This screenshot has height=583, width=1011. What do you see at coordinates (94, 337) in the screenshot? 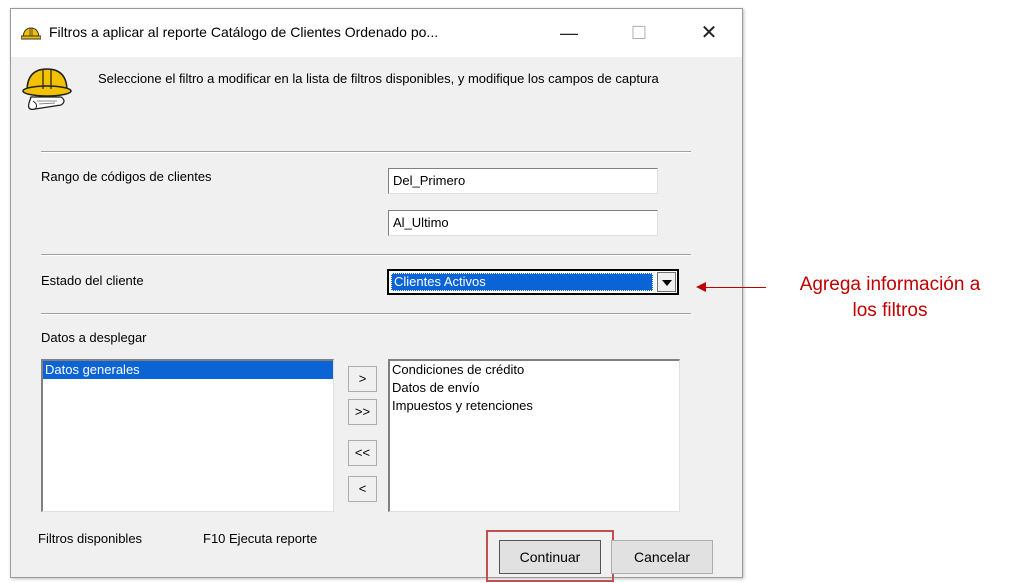
I see `display-label: Datos a desplegar` at bounding box center [94, 337].